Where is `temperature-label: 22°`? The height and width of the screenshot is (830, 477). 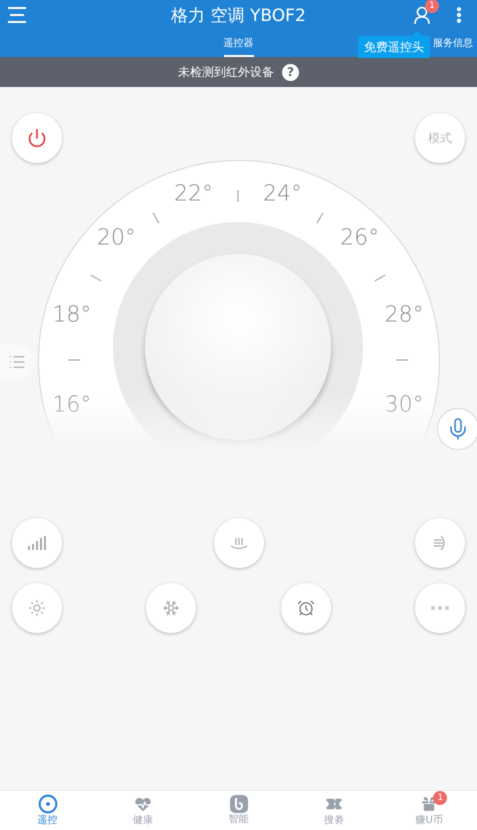
temperature-label: 22° is located at coordinates (193, 193).